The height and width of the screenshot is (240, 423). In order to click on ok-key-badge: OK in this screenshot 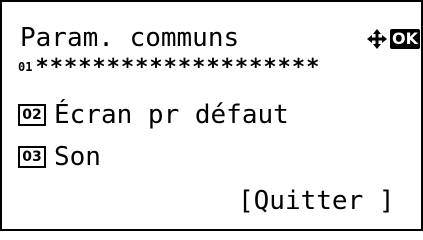, I will do `click(405, 39)`.